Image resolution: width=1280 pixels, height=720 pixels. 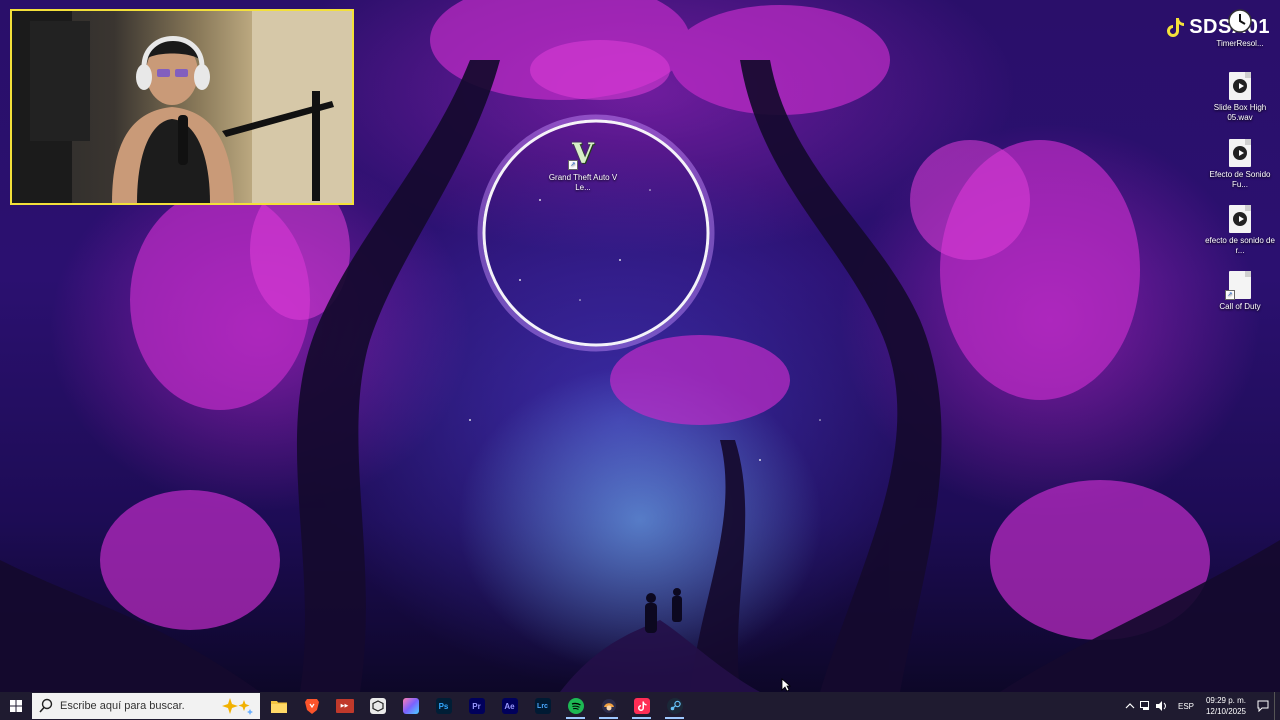 I want to click on taskbar-app-unity-hub, so click(x=377, y=706).